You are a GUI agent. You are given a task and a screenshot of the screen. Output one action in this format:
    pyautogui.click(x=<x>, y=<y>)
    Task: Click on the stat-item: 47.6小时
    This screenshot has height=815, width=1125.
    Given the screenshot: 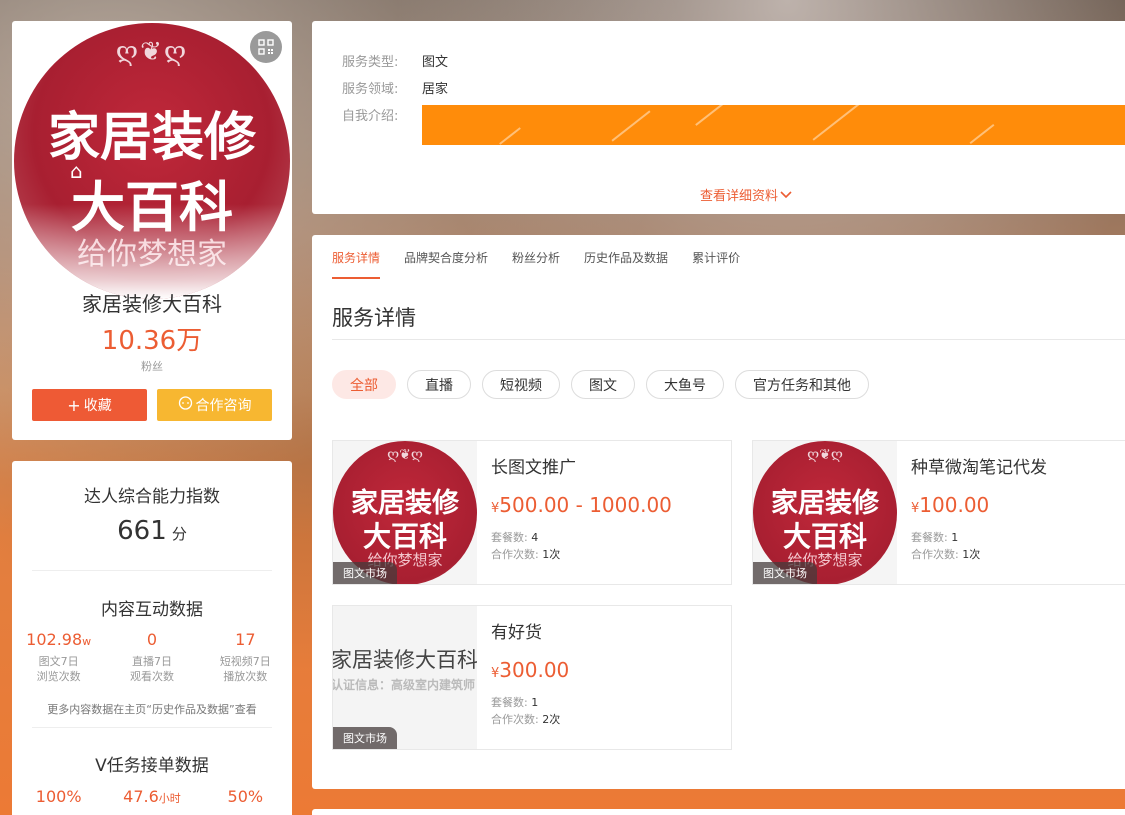 What is the action you would take?
    pyautogui.click(x=151, y=796)
    